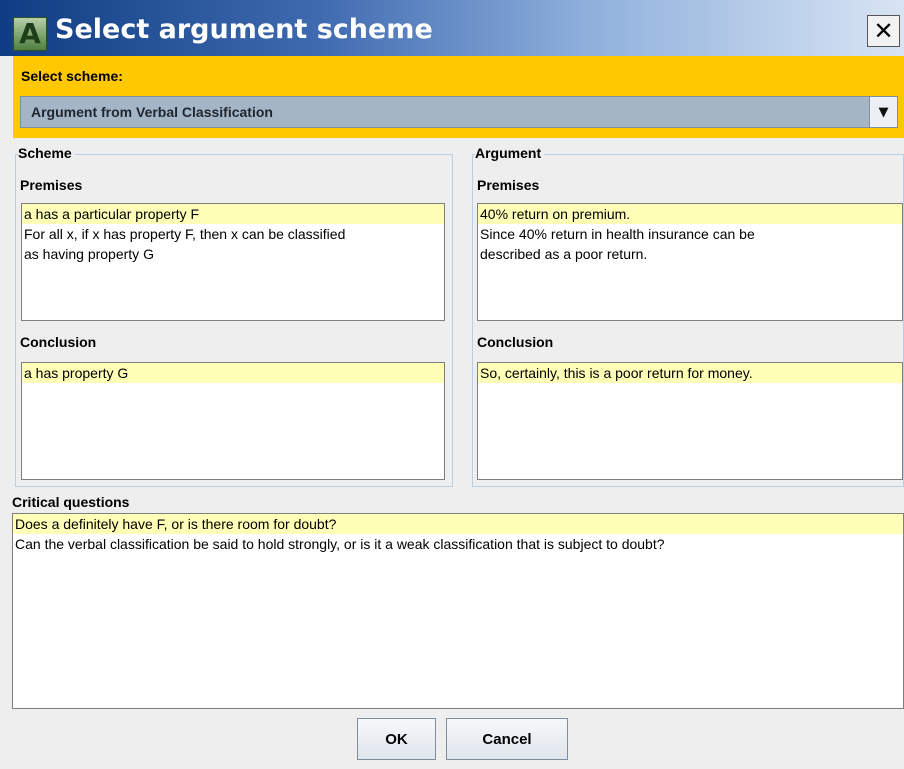 This screenshot has height=769, width=904. I want to click on scheme-premises-label: Premises, so click(51, 185).